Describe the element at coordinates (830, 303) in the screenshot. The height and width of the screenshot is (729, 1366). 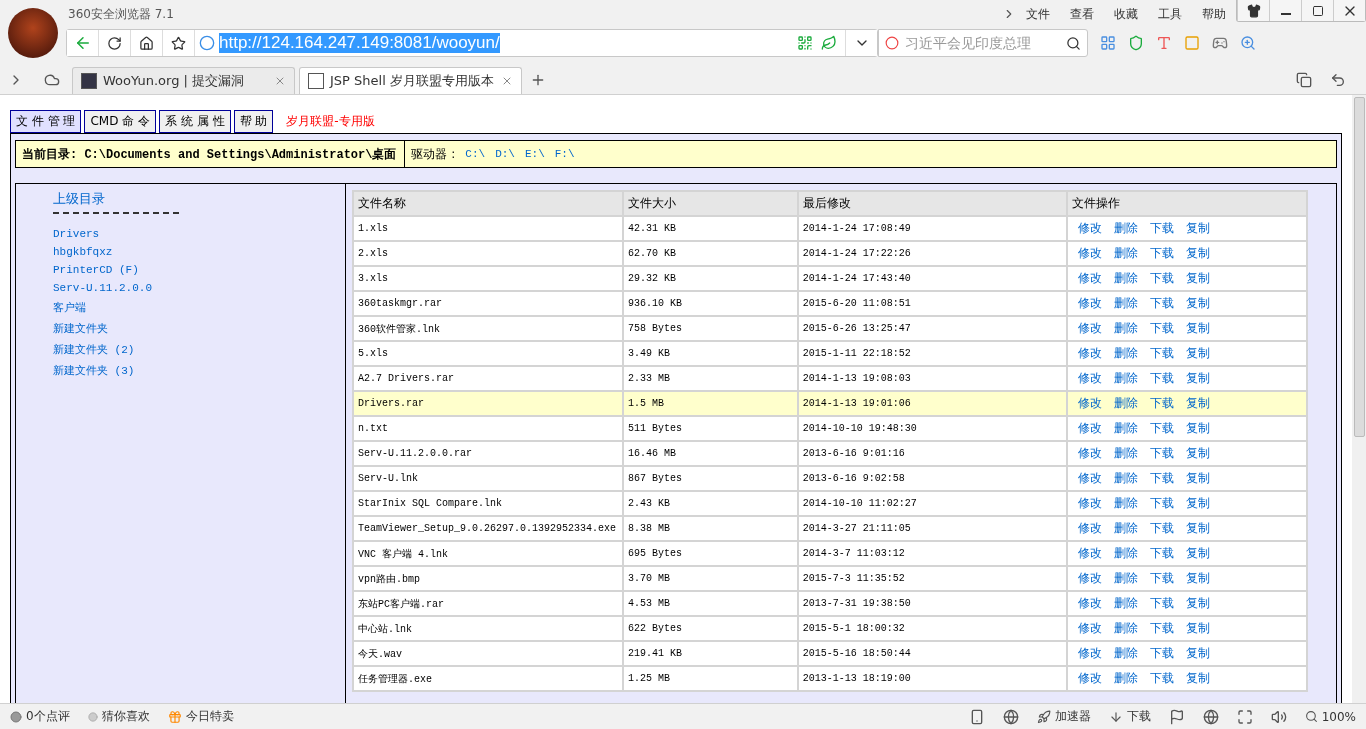
I see `file-row: 360taskmgr.rar 936.10 KB 2015-6-20 11:08:51 修改 删除 下载 复制` at that location.